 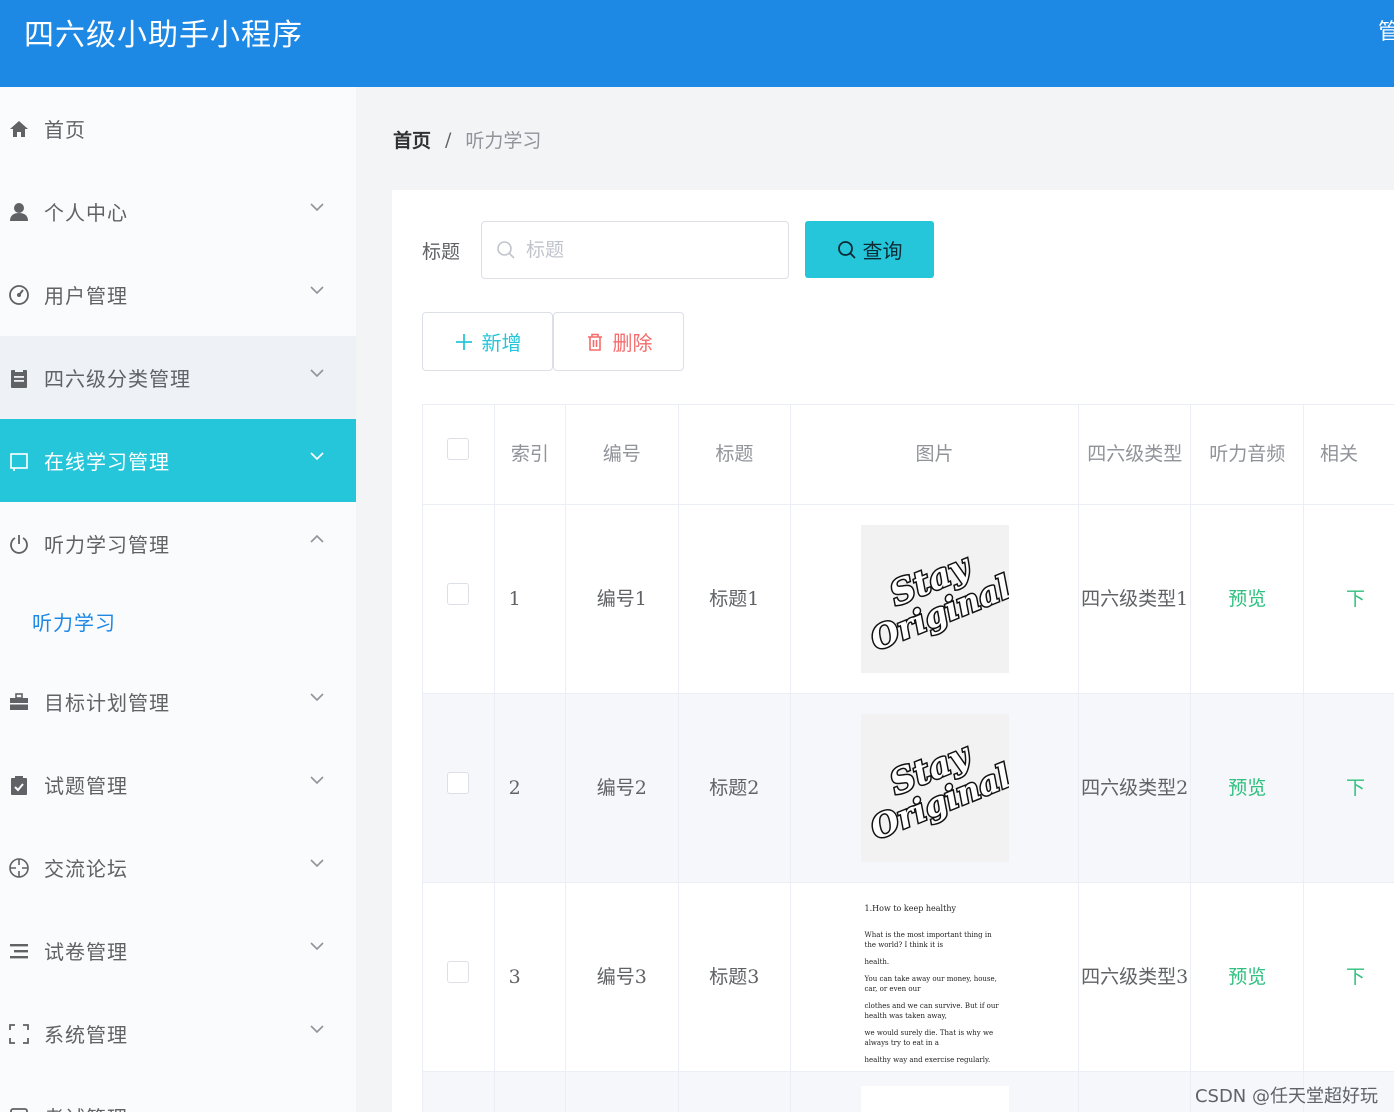 What do you see at coordinates (927, 1059) in the screenshot?
I see `doc-line: healthy way and exercise regularly.` at bounding box center [927, 1059].